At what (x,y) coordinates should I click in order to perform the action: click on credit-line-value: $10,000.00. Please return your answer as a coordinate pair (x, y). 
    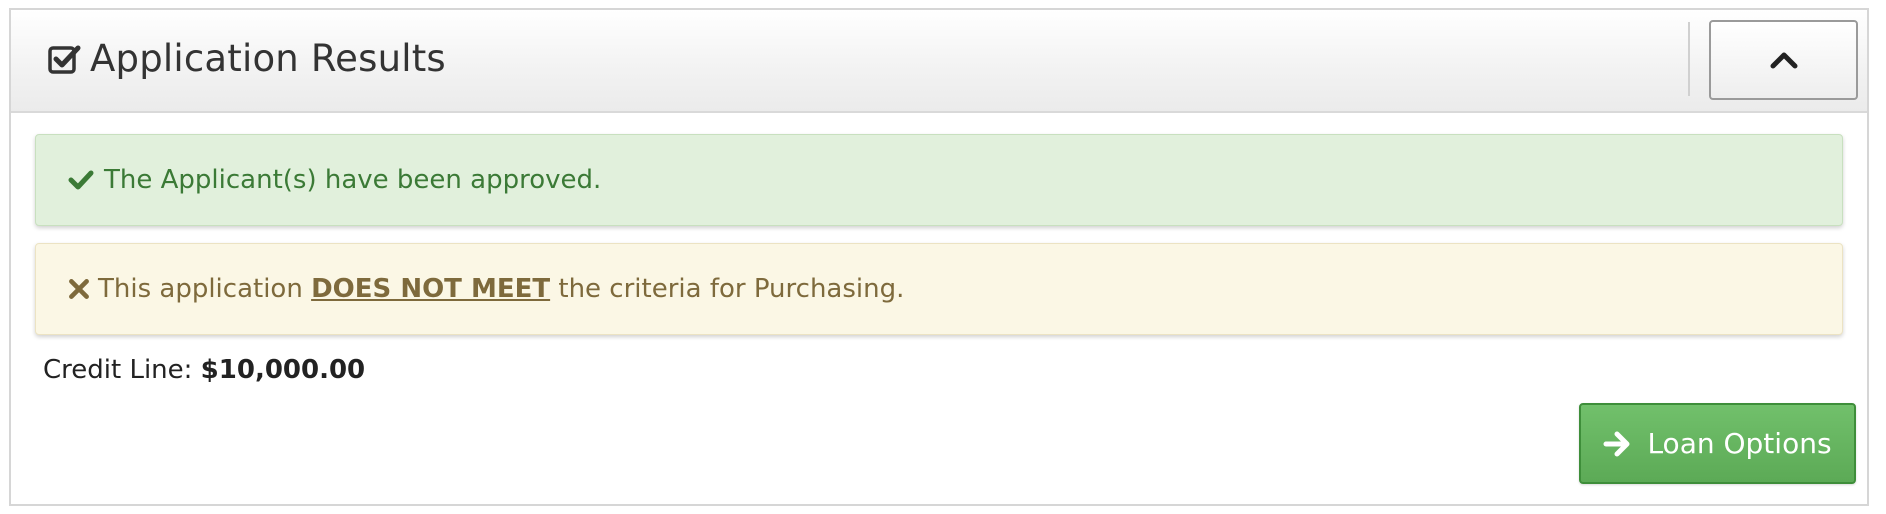
    Looking at the image, I should click on (283, 370).